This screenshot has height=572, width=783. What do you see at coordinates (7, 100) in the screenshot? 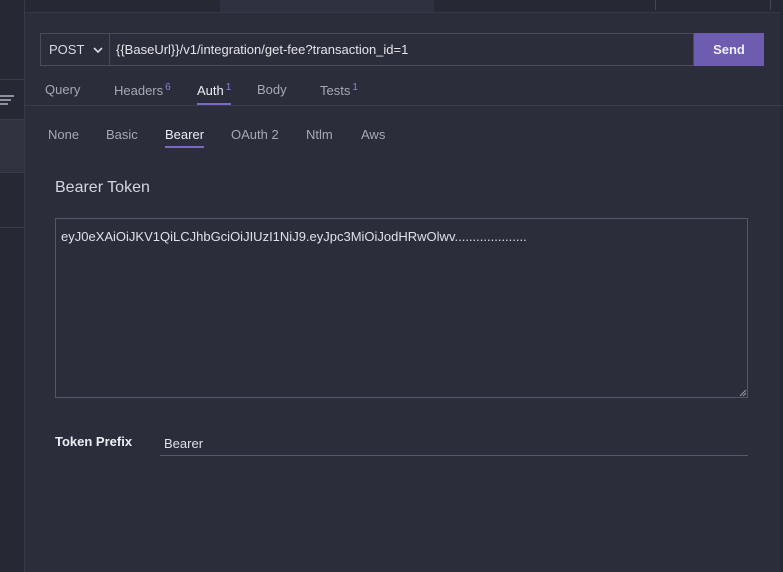
I see `menu-icon` at bounding box center [7, 100].